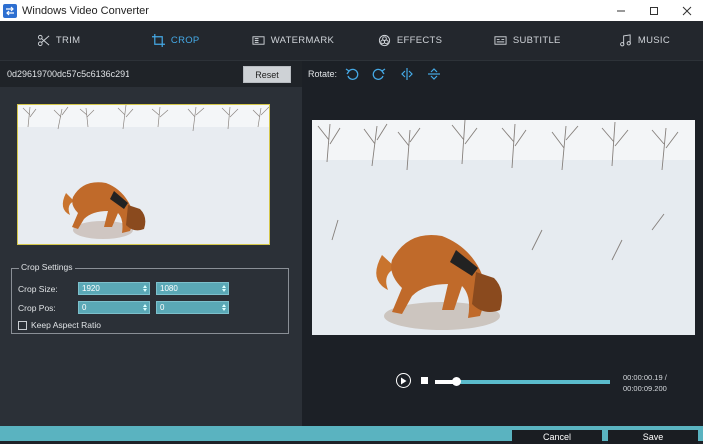 The image size is (703, 444). What do you see at coordinates (37, 308) in the screenshot?
I see `crop-pos-label: Crop Pos:` at bounding box center [37, 308].